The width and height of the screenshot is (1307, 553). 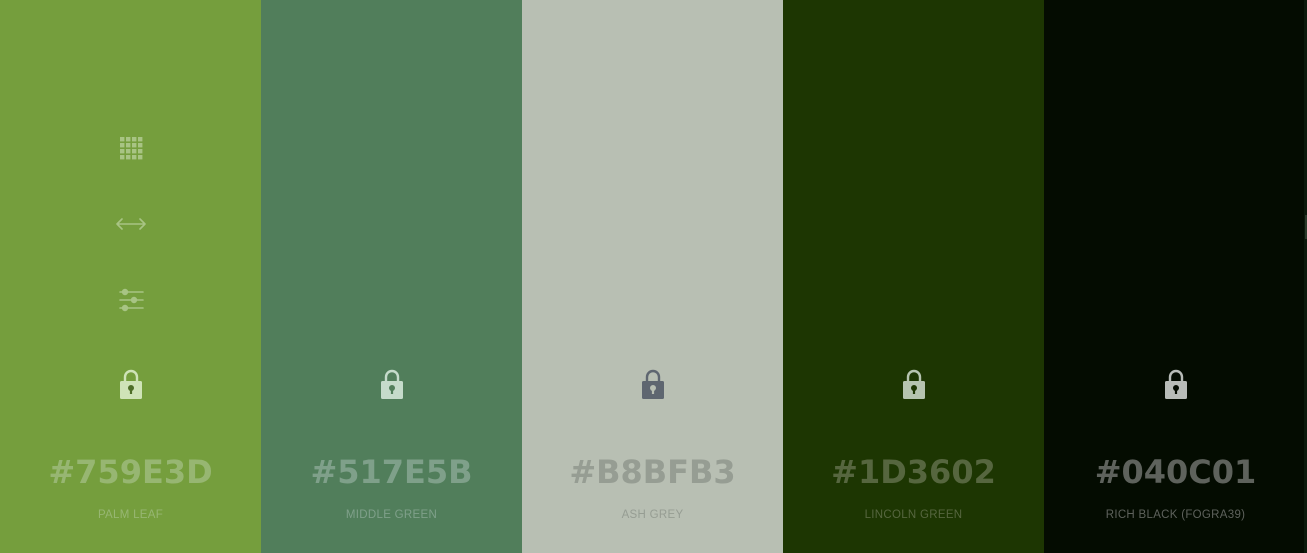 I want to click on hex-code: #759E3D, so click(x=130, y=472).